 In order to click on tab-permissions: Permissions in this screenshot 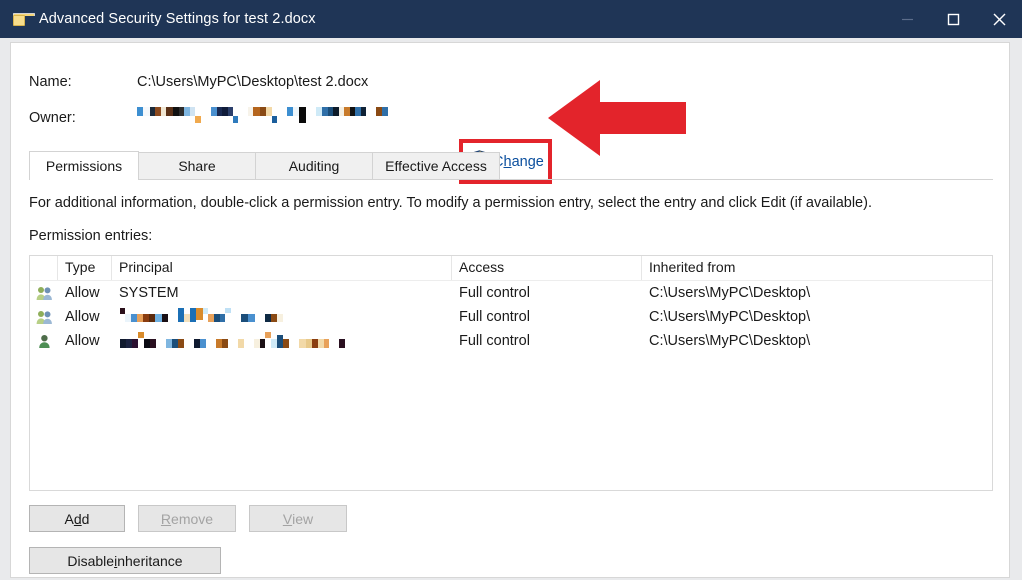, I will do `click(84, 165)`.